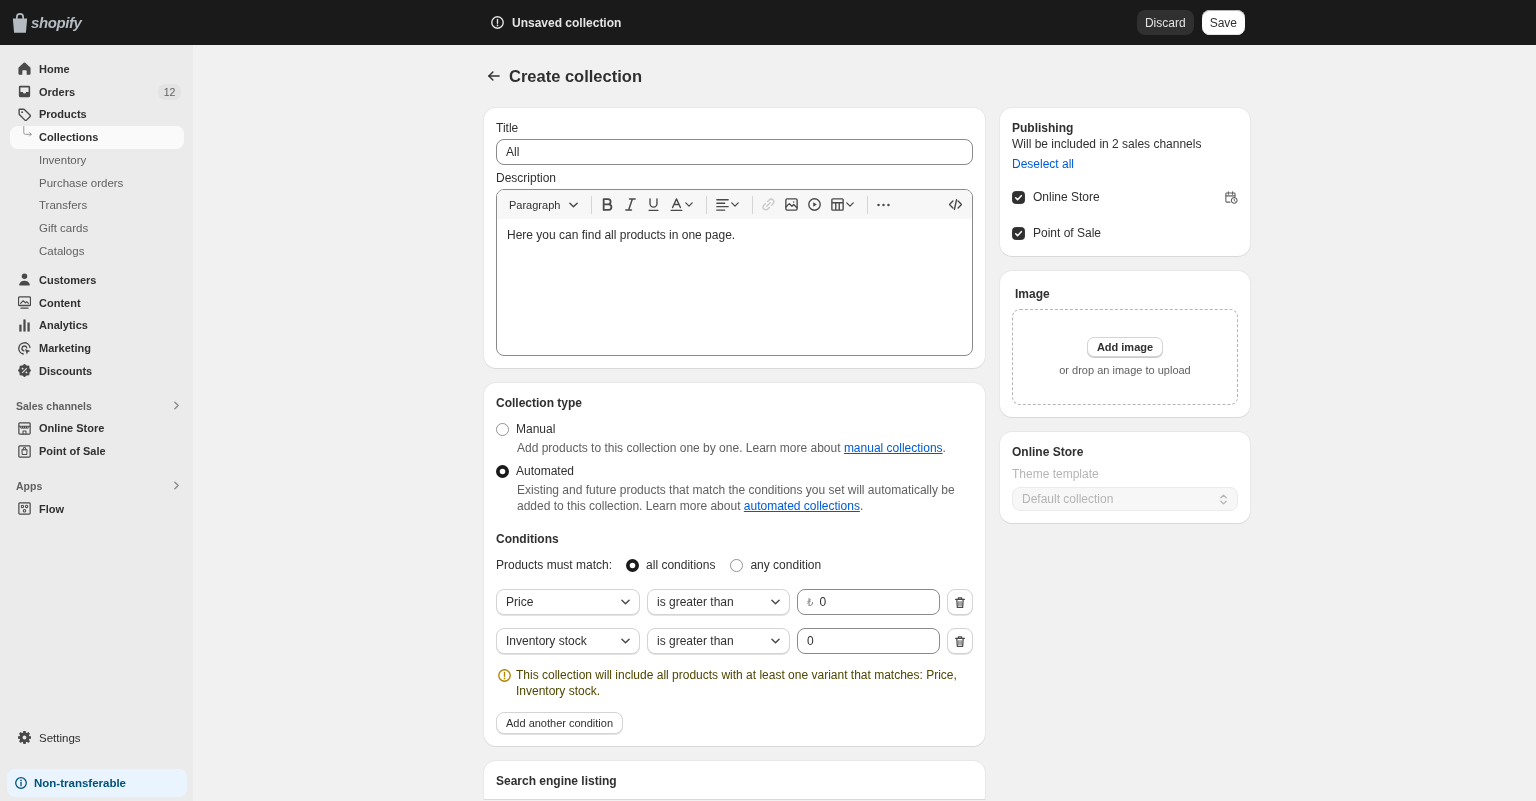 The width and height of the screenshot is (1536, 801). What do you see at coordinates (786, 565) in the screenshot?
I see `radio-label: any condition` at bounding box center [786, 565].